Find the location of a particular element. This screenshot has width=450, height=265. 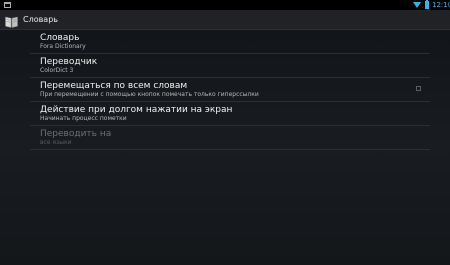

status-time: 12:10 is located at coordinates (441, 5).